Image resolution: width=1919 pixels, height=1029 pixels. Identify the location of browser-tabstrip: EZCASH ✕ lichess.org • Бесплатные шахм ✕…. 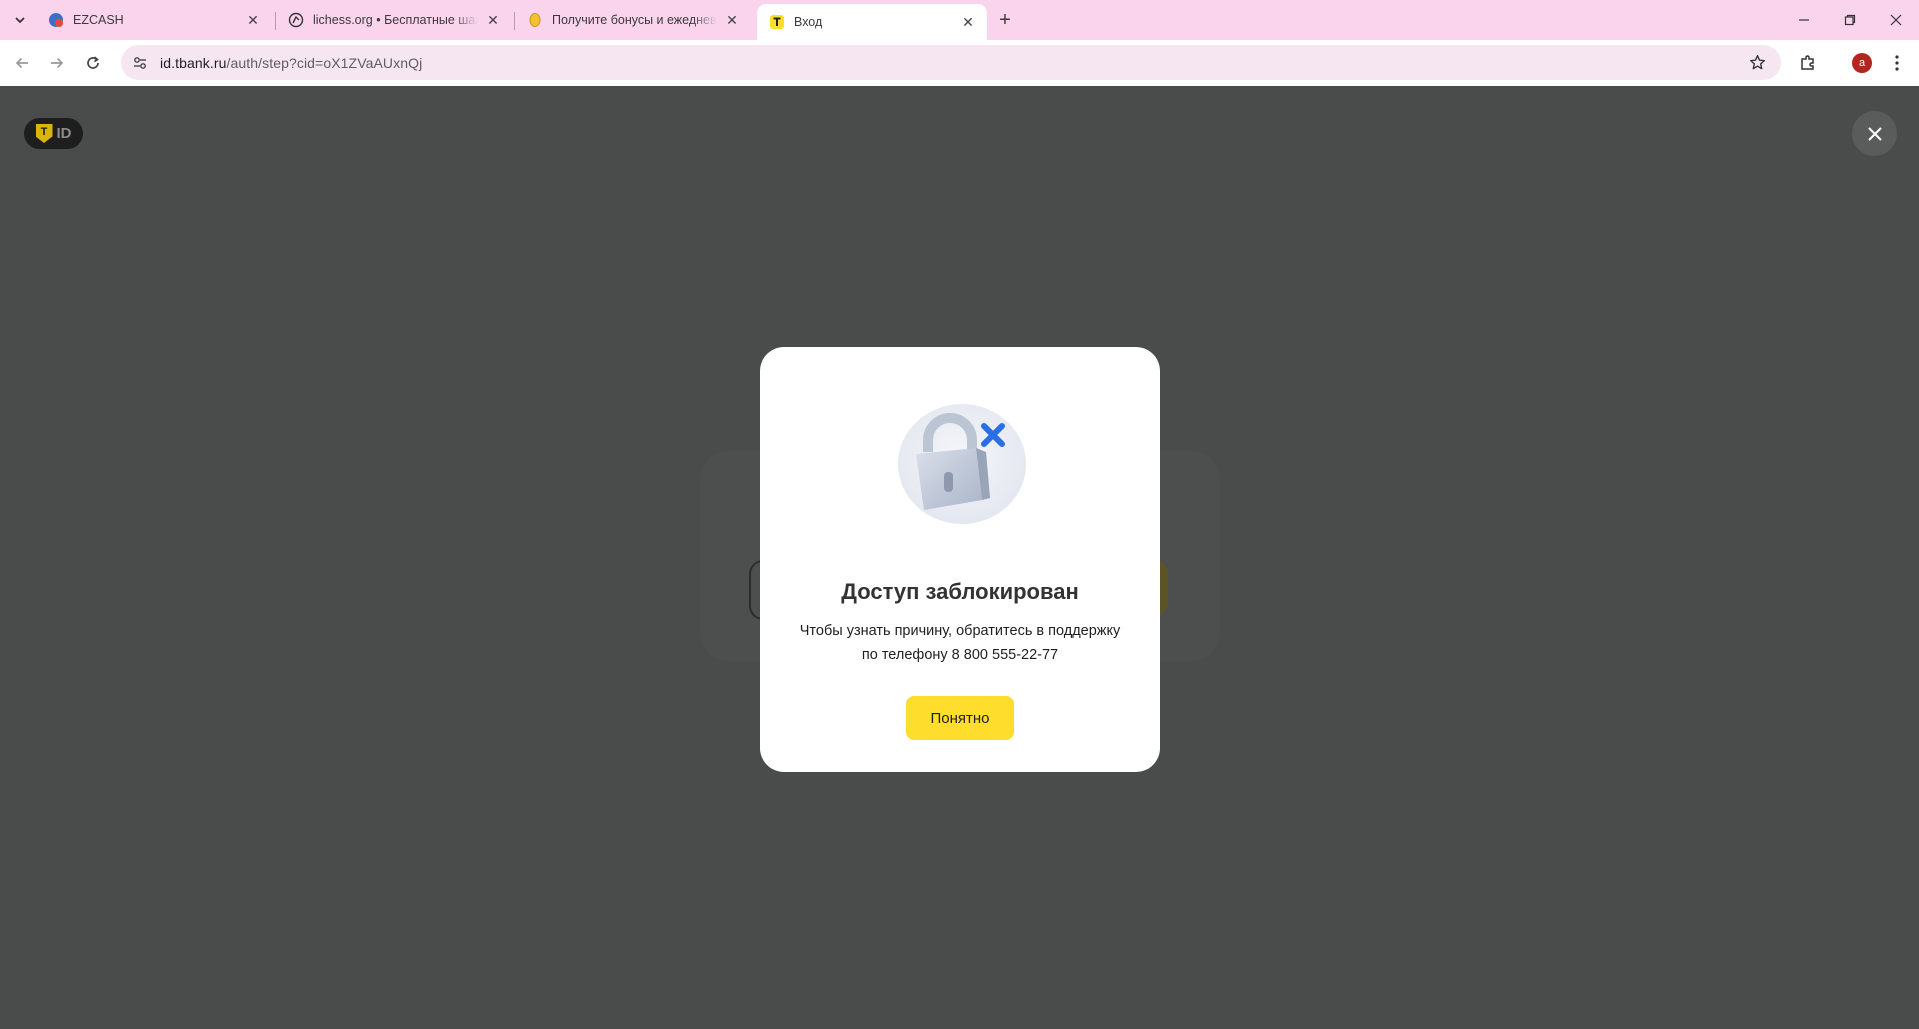
(959, 20).